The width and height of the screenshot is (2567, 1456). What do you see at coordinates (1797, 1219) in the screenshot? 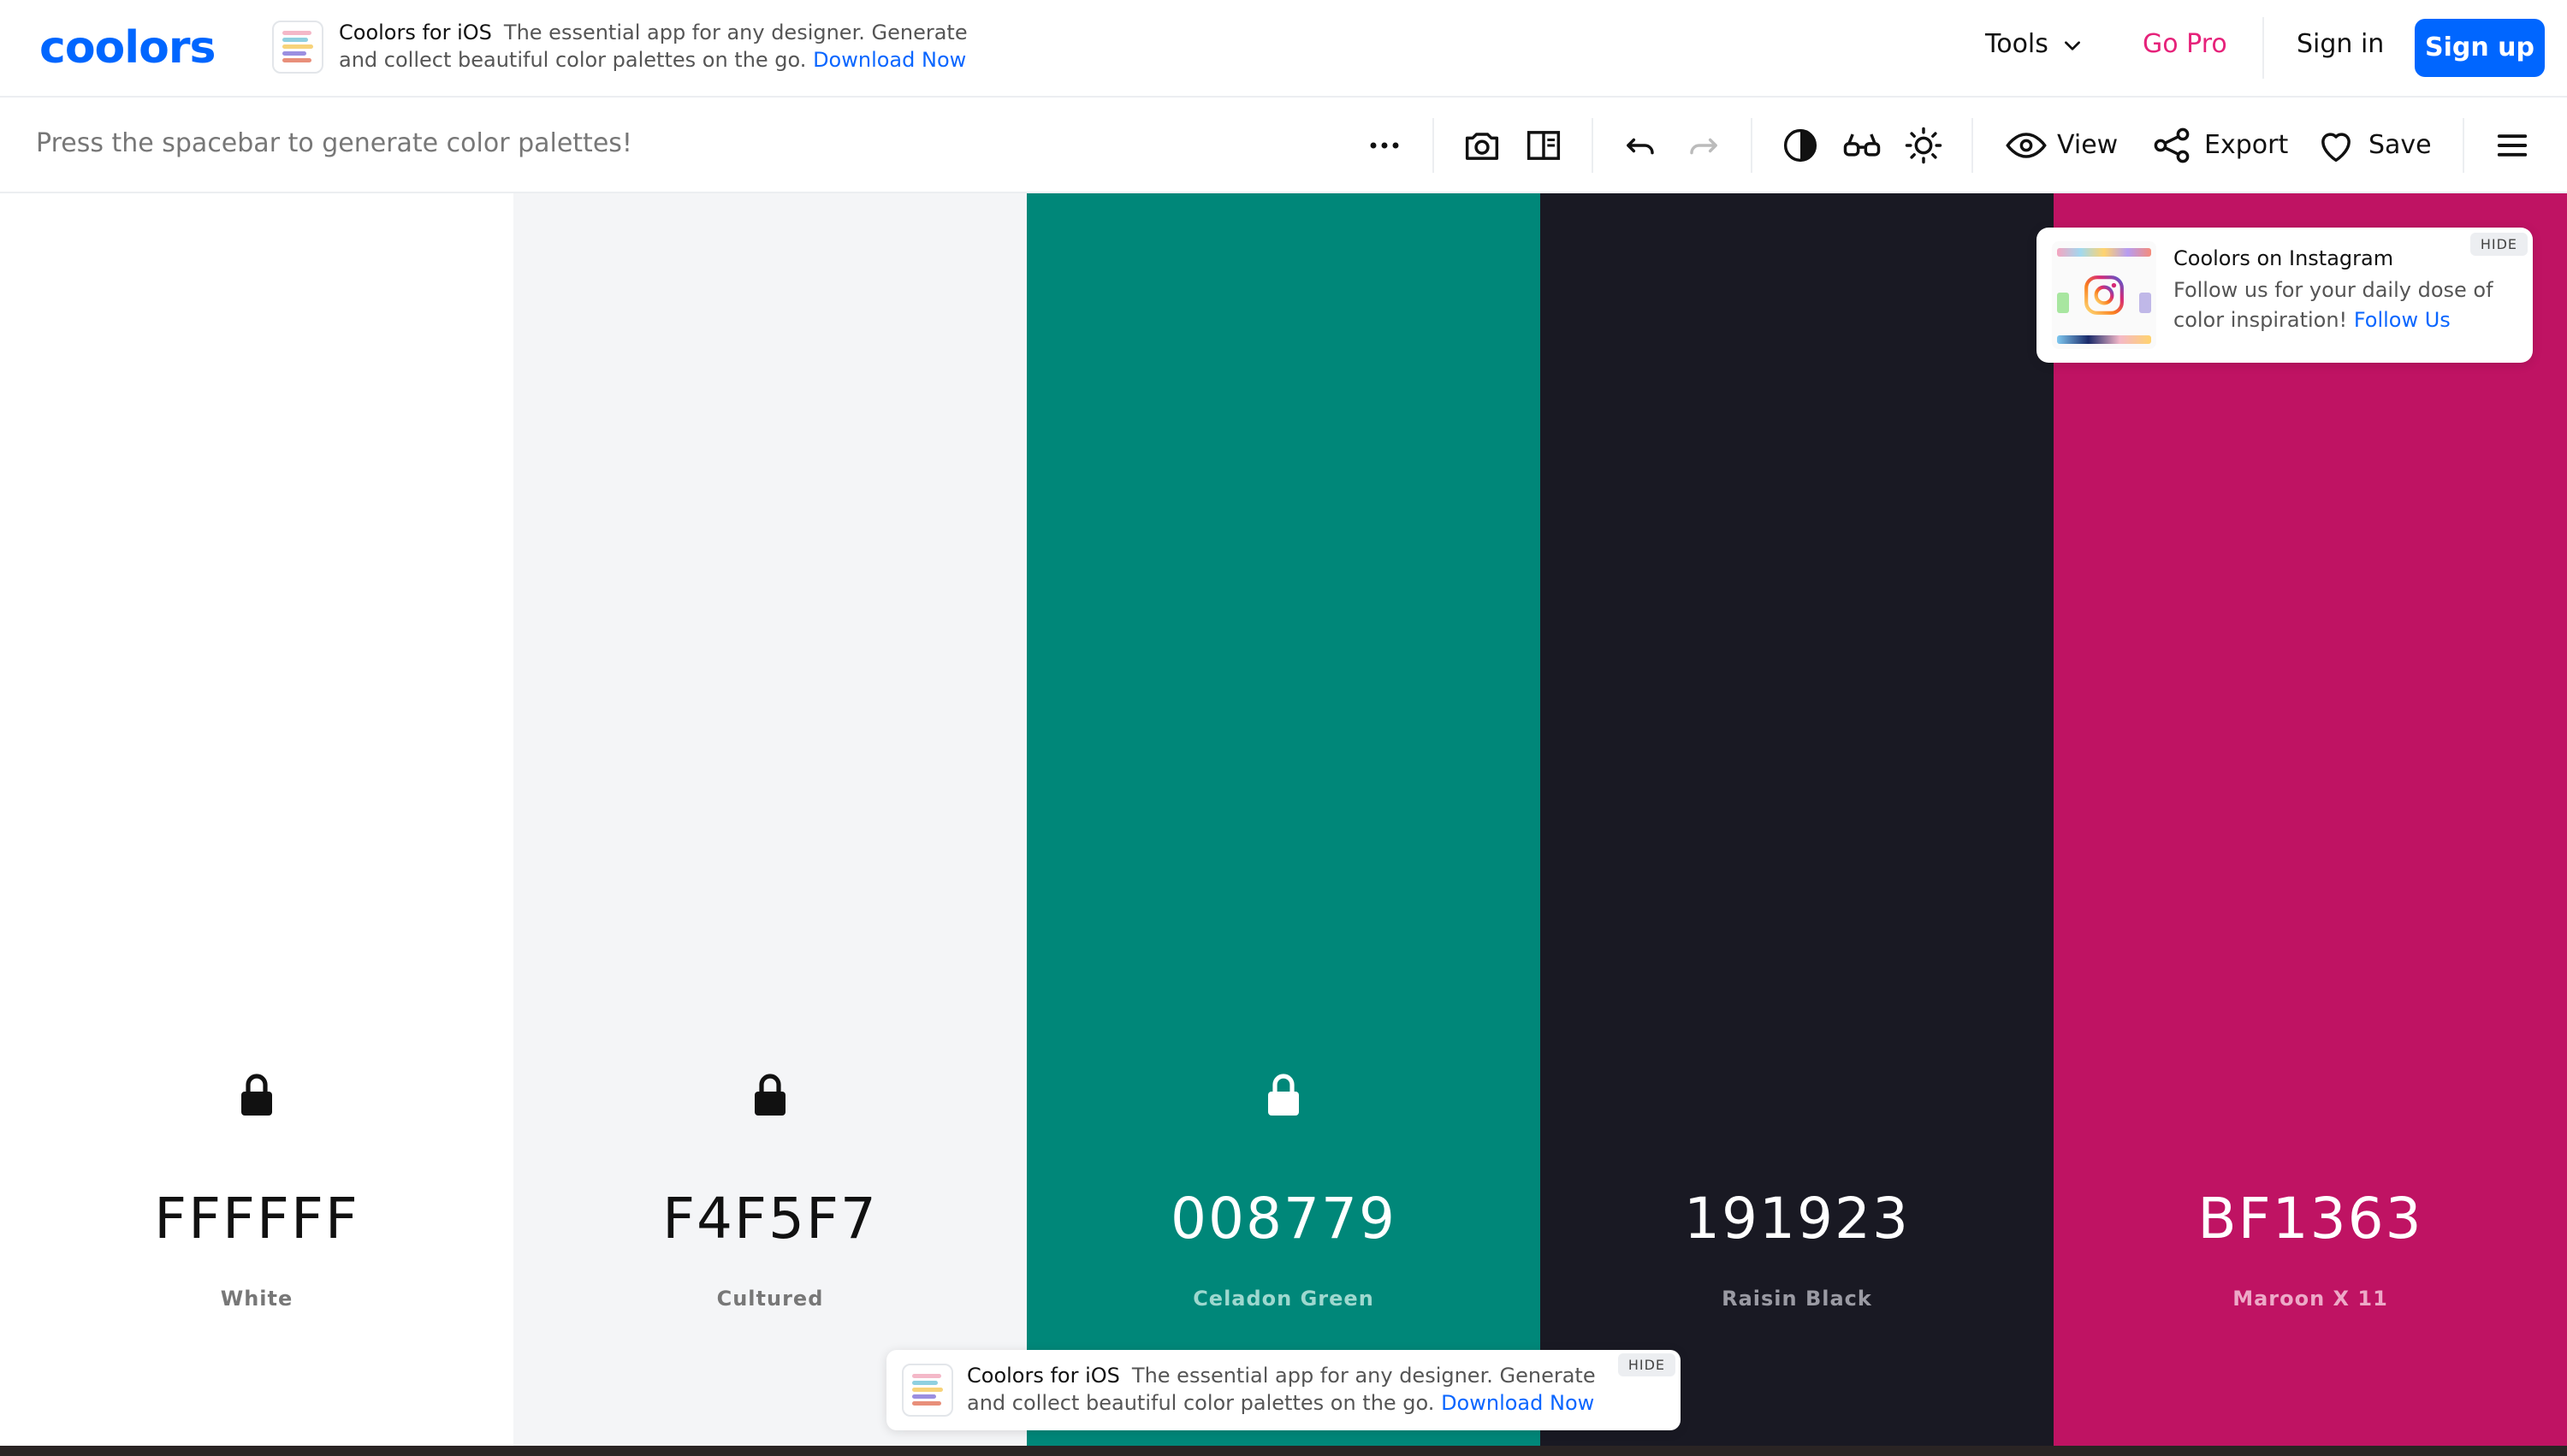
I see `color-hex: 191923` at bounding box center [1797, 1219].